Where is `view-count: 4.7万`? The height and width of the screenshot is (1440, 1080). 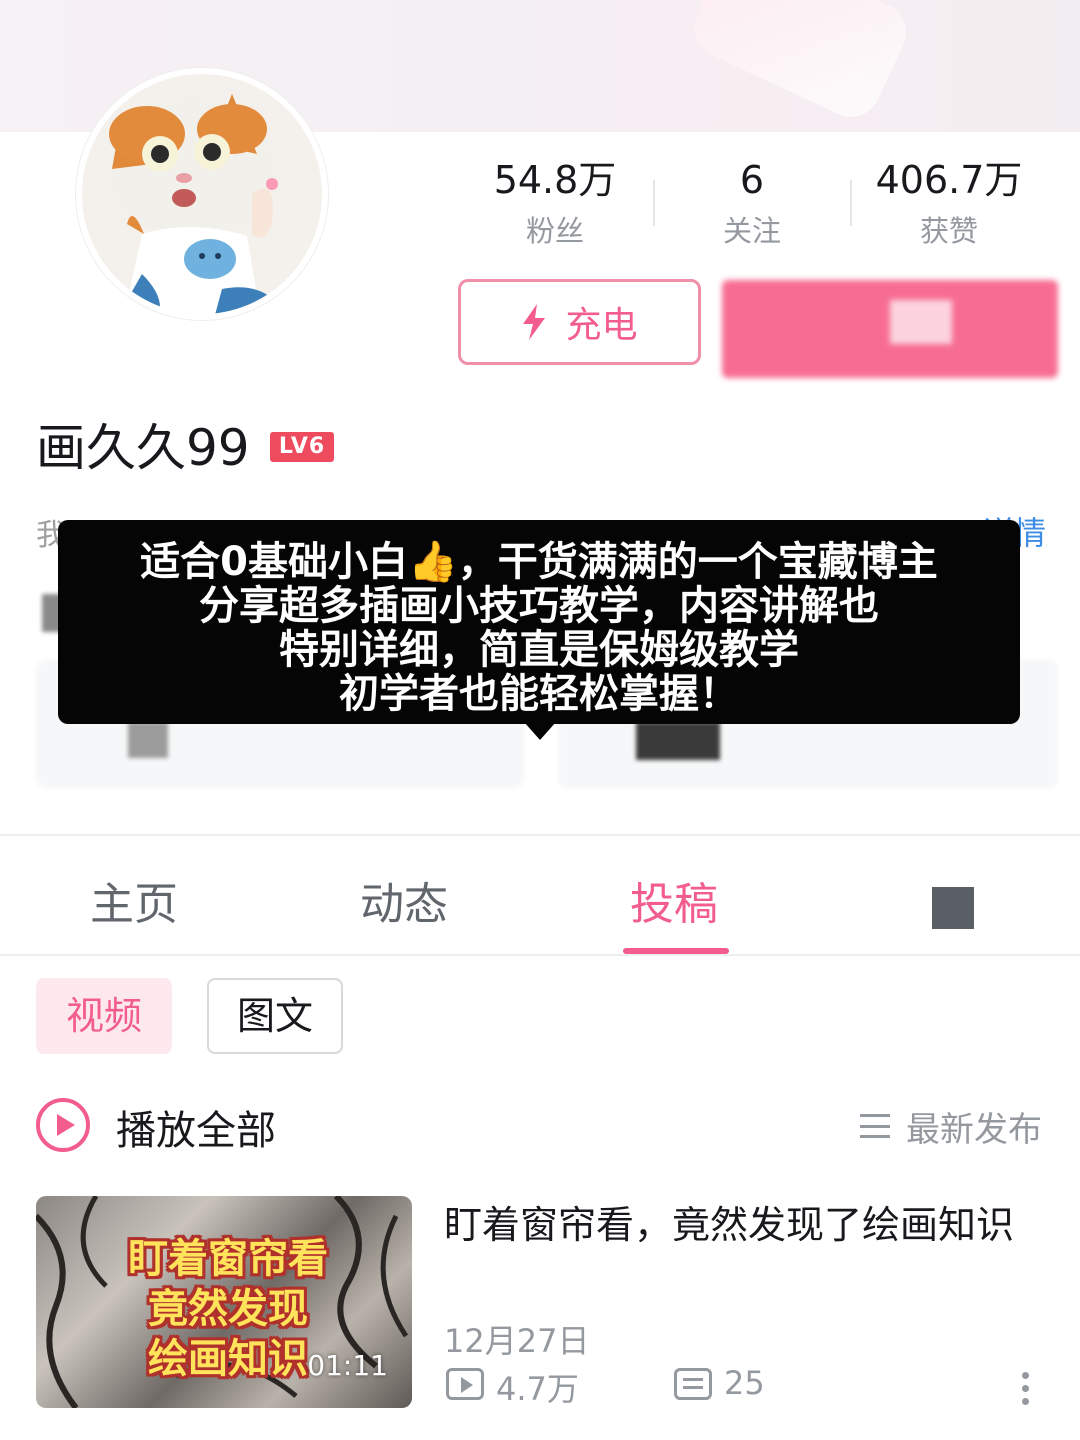
view-count: 4.7万 is located at coordinates (537, 1389).